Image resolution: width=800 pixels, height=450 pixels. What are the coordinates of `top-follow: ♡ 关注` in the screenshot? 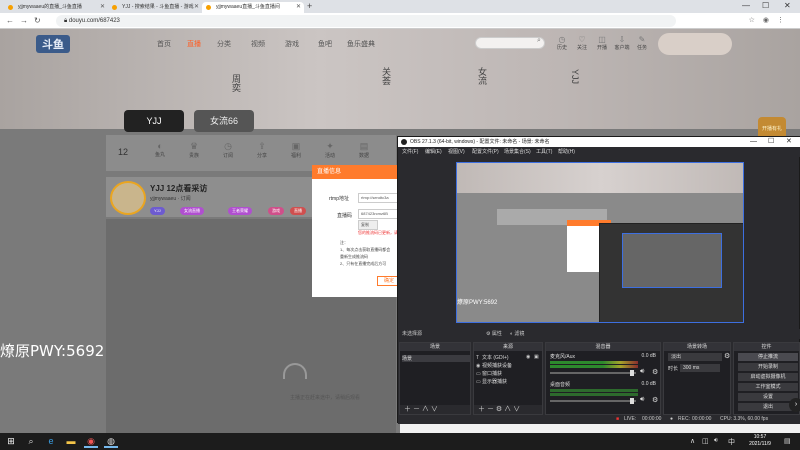 It's located at (582, 43).